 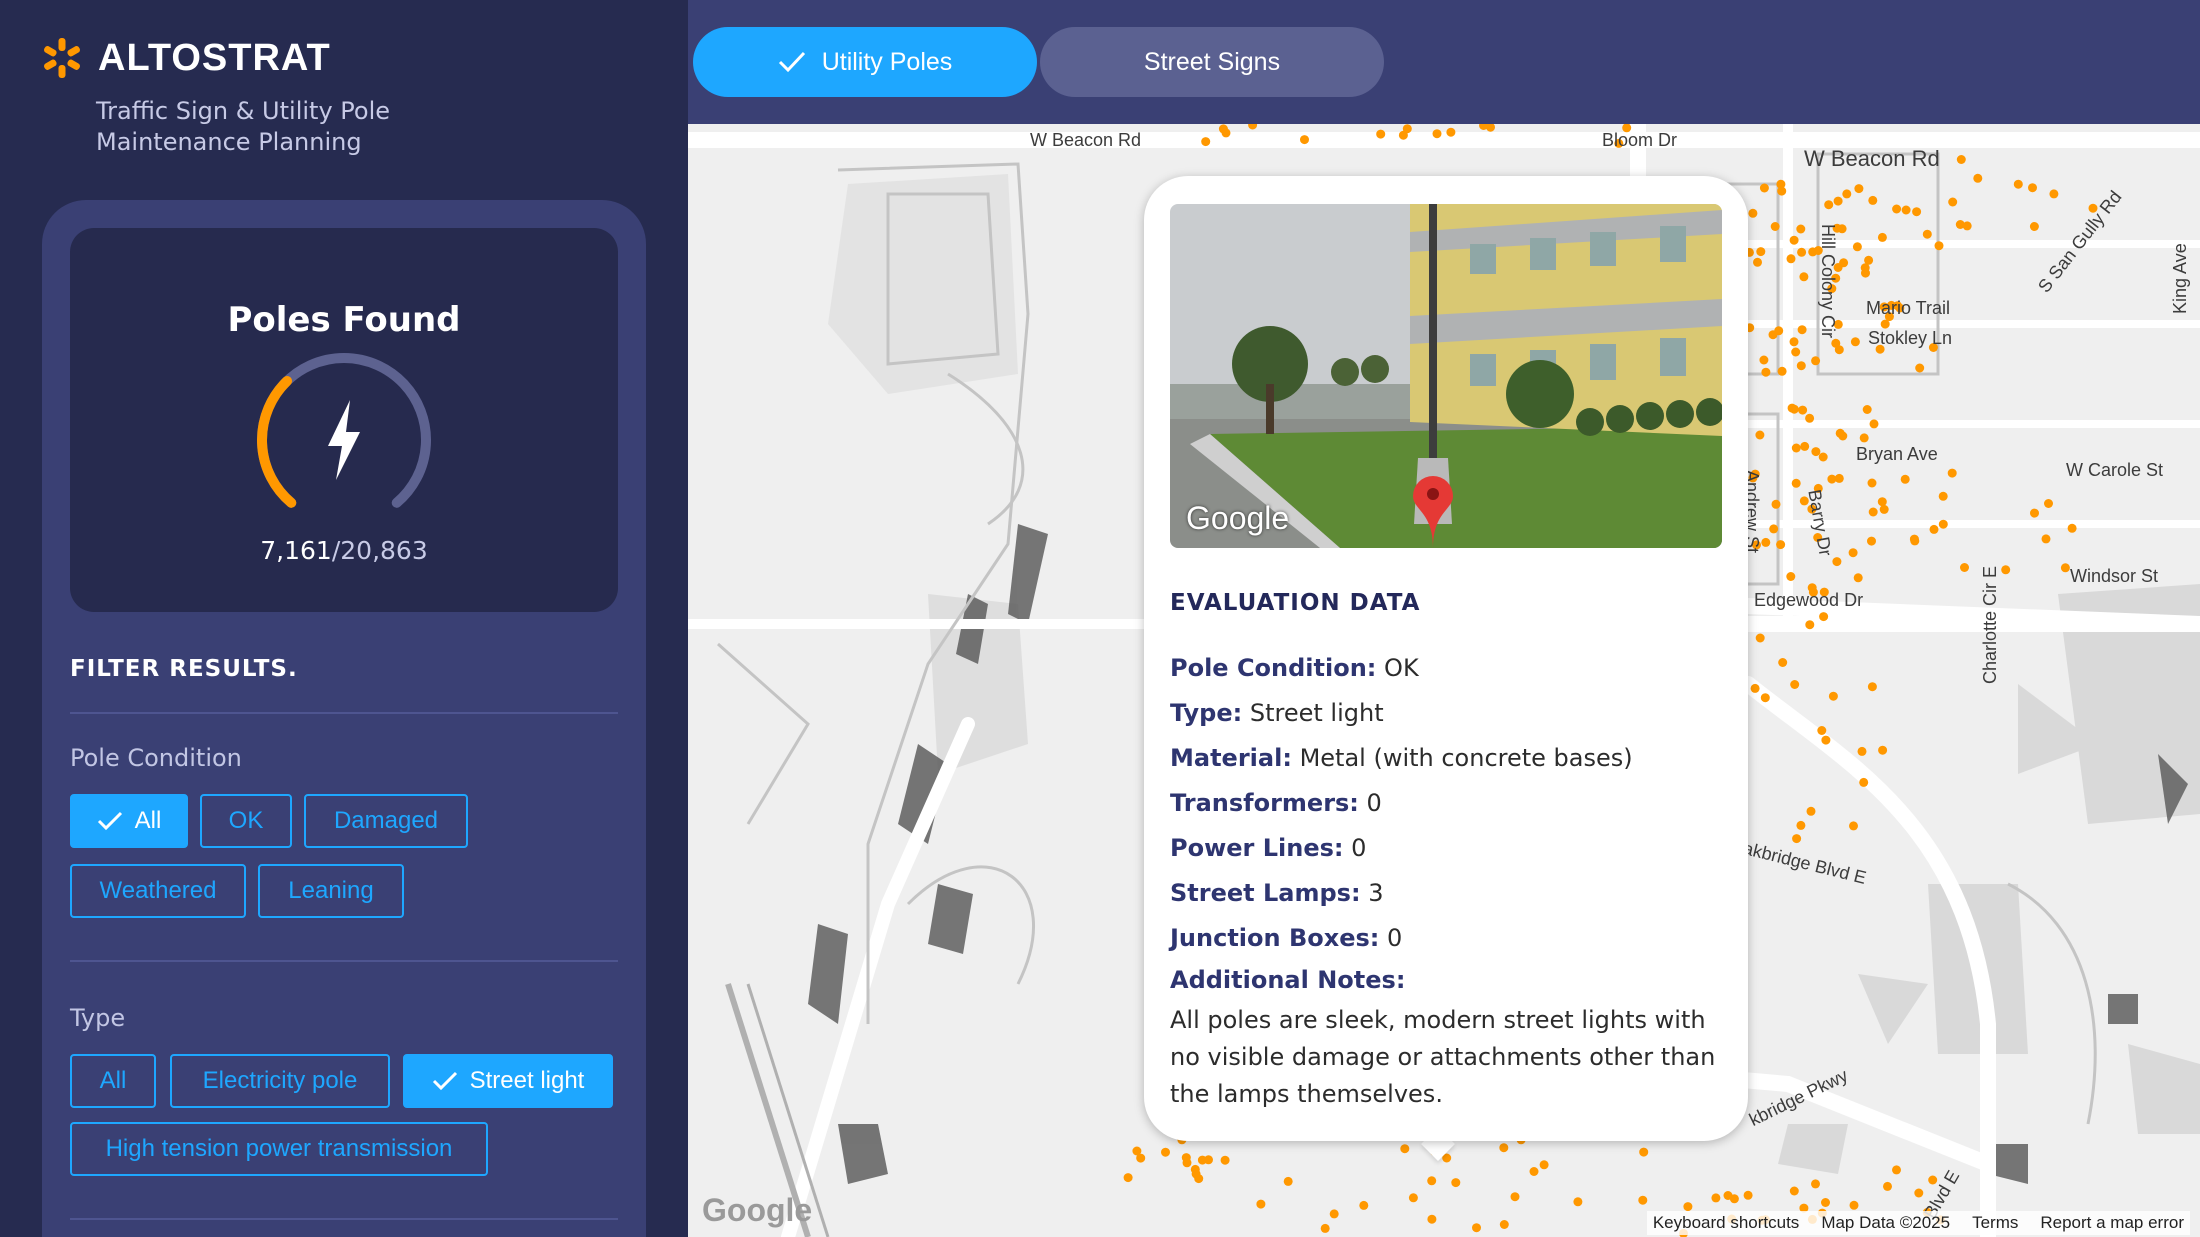 I want to click on tab-street-signs: Street Signs, so click(x=1212, y=62).